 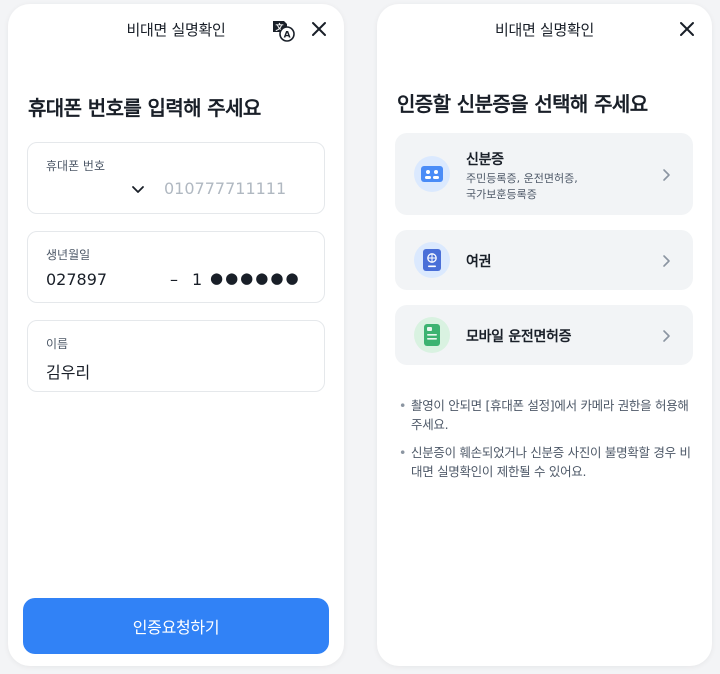 What do you see at coordinates (519, 337) in the screenshot?
I see `card-title: 모바일 운전면허증` at bounding box center [519, 337].